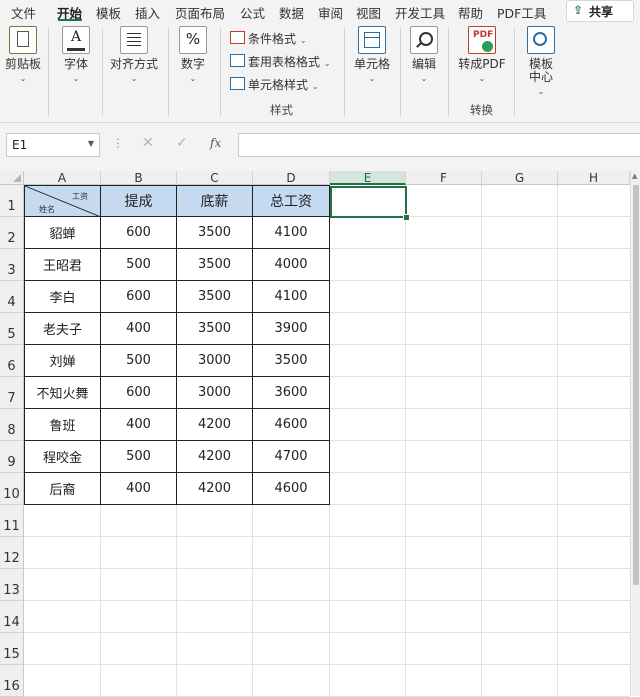  What do you see at coordinates (291, 265) in the screenshot?
I see `value-cell: 4000` at bounding box center [291, 265].